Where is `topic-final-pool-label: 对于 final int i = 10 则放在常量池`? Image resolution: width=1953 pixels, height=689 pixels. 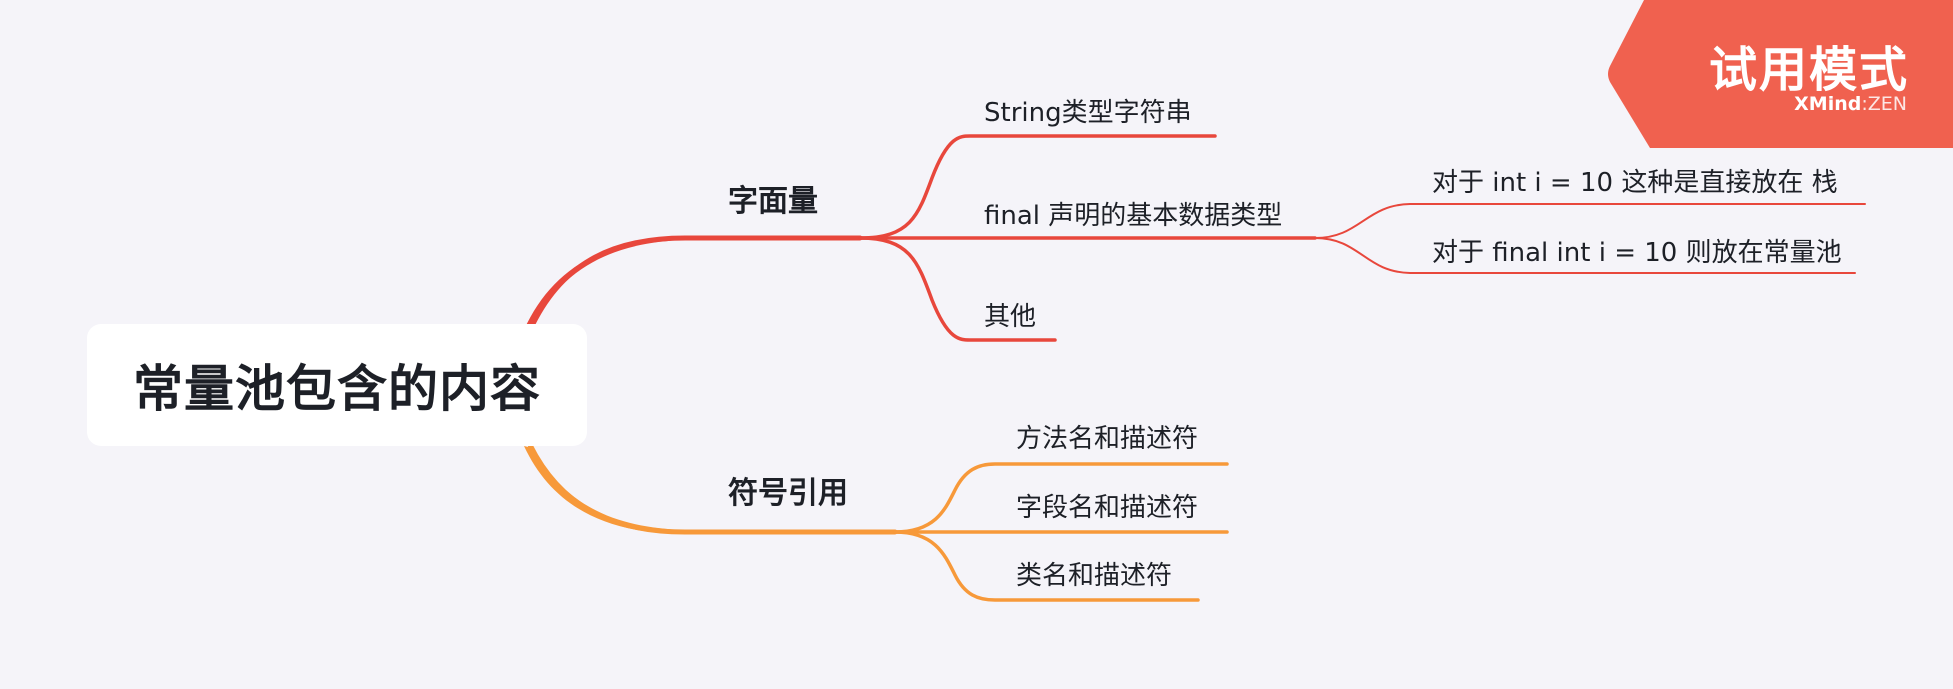 topic-final-pool-label: 对于 final int i = 10 则放在常量池 is located at coordinates (1637, 253).